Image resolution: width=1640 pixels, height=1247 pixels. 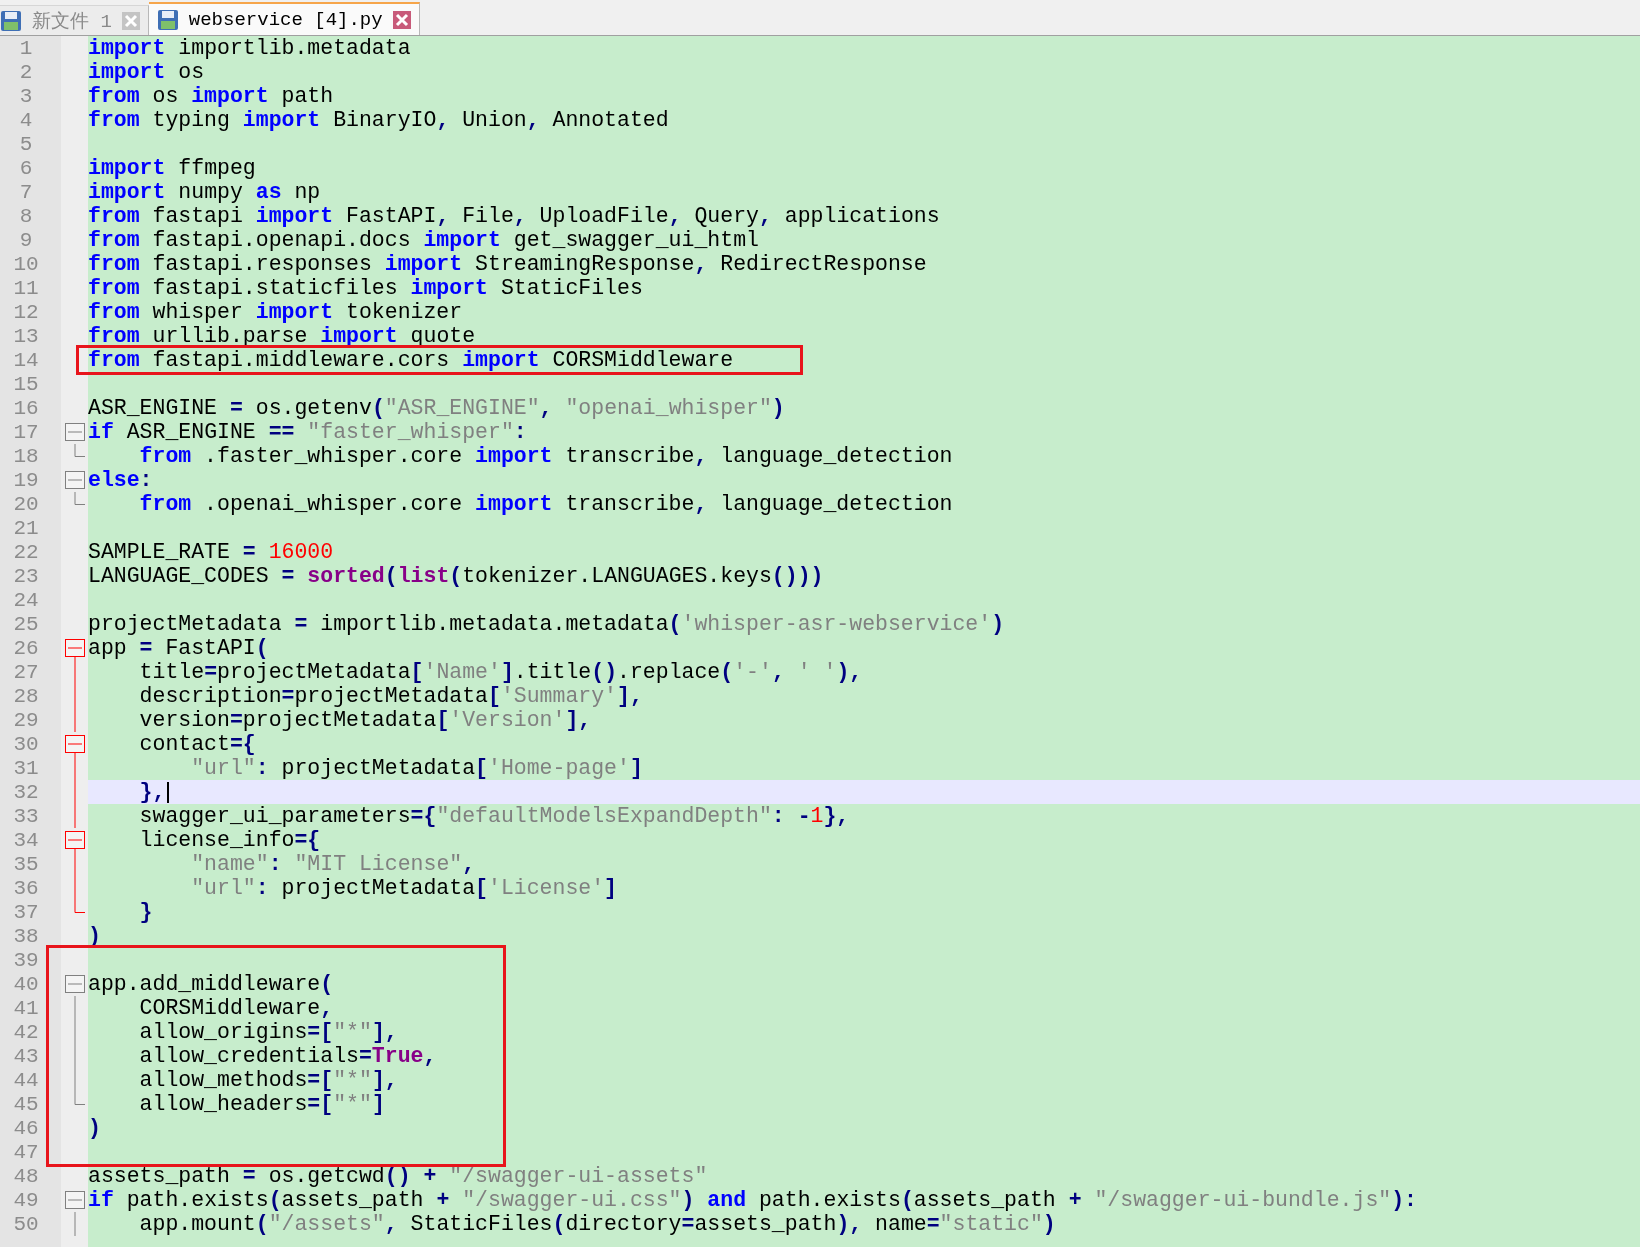 What do you see at coordinates (282, 336) in the screenshot?
I see `code-line: from urllib.parse import quote` at bounding box center [282, 336].